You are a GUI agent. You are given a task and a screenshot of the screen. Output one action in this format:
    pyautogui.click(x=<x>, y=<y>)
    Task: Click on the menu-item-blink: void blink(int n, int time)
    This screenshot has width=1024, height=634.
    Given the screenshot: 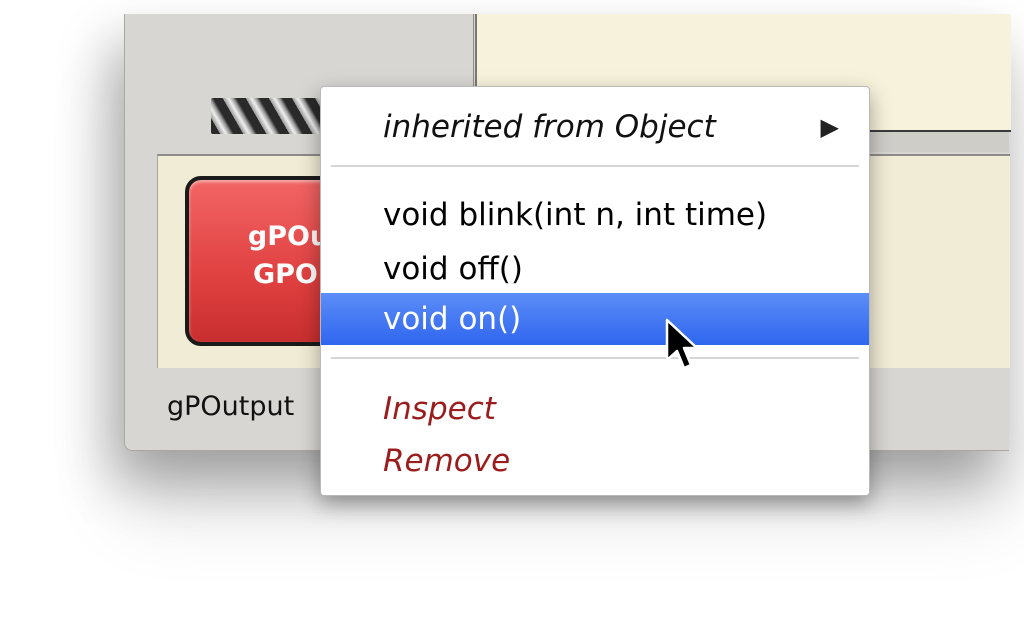 What is the action you would take?
    pyautogui.click(x=595, y=215)
    